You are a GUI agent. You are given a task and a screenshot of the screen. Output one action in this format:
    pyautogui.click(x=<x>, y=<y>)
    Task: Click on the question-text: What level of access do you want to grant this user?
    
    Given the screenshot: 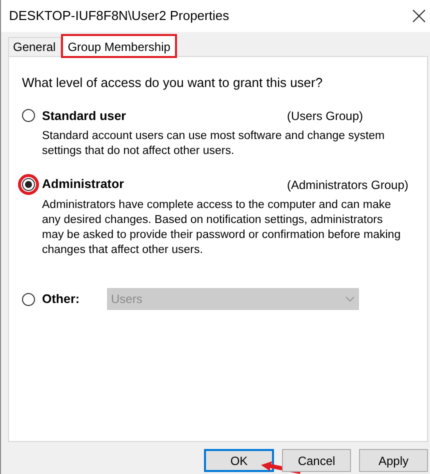 What is the action you would take?
    pyautogui.click(x=173, y=83)
    